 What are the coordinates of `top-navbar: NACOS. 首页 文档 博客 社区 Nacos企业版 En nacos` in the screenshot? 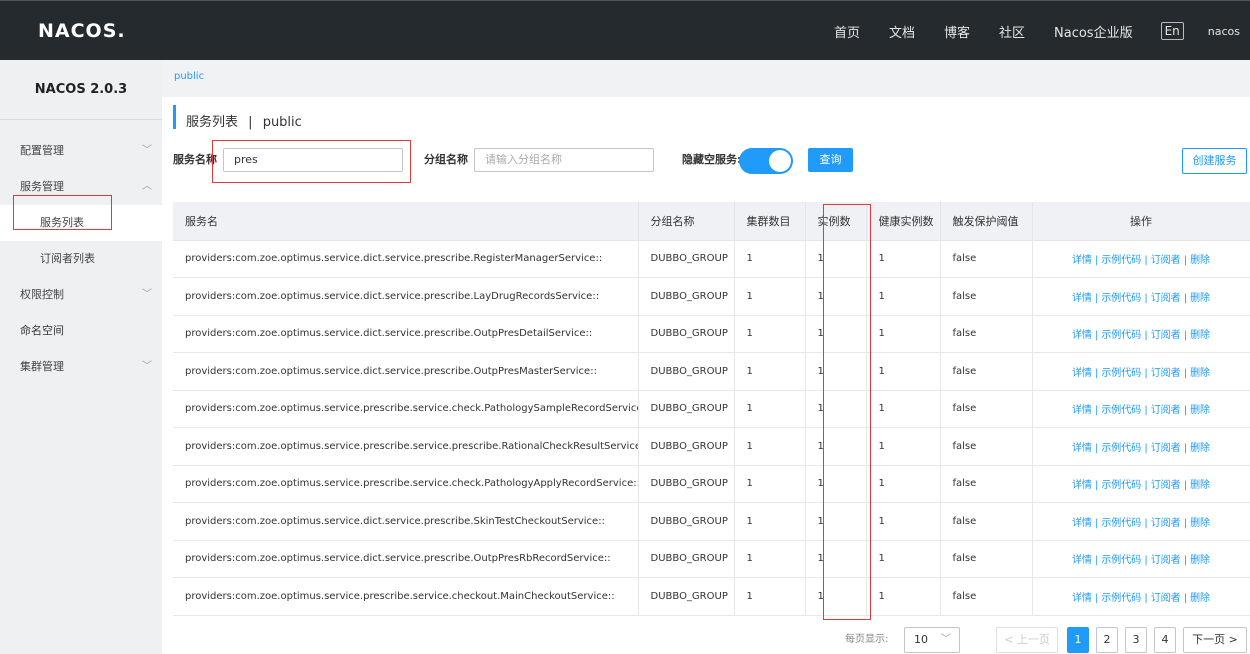 It's located at (625, 30).